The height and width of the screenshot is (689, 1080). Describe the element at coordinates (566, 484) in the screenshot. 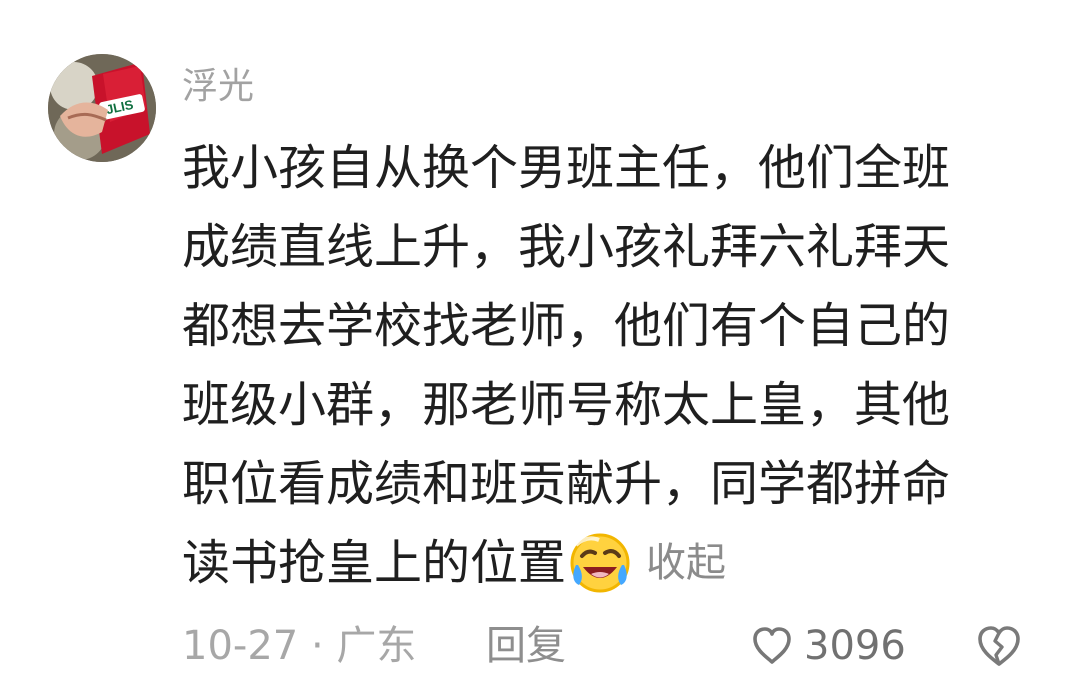

I see `comment-line: 职位看成绩和班贡献升，同学都拼命` at that location.